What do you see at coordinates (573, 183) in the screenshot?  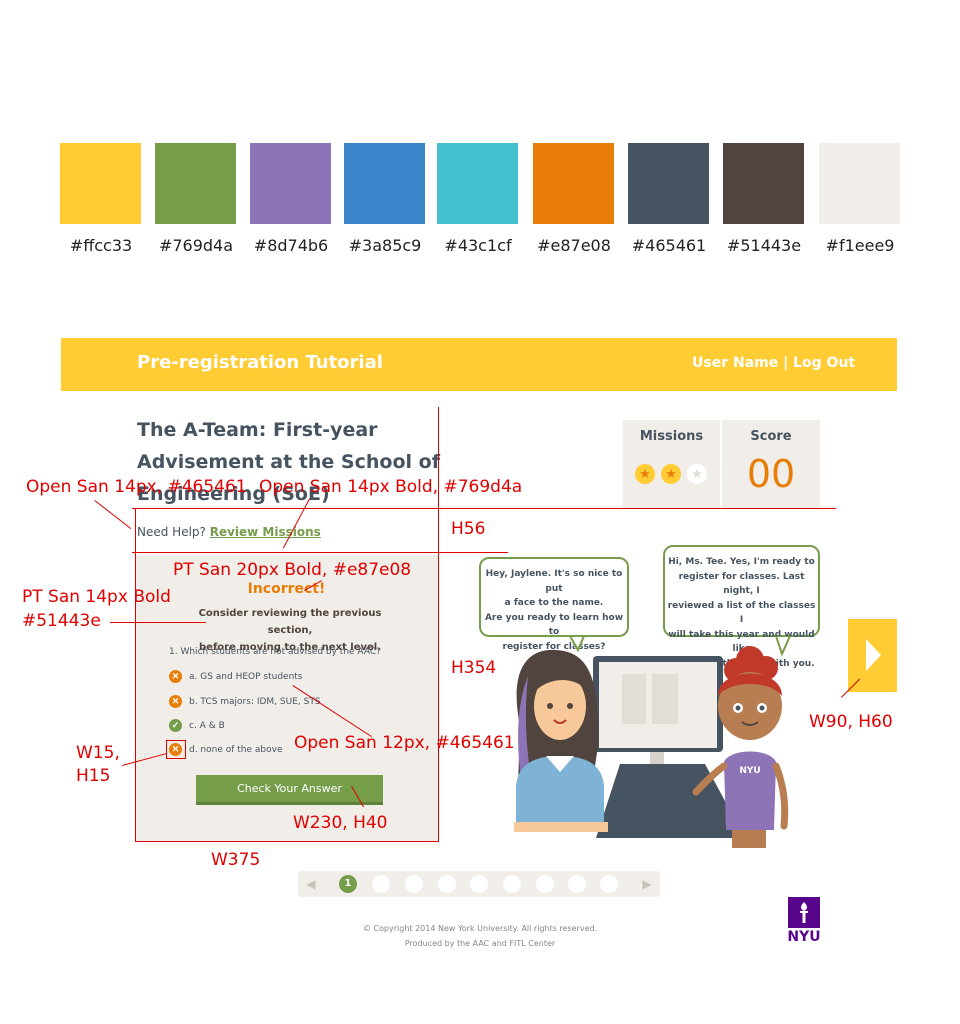 I see `swatch-orange` at bounding box center [573, 183].